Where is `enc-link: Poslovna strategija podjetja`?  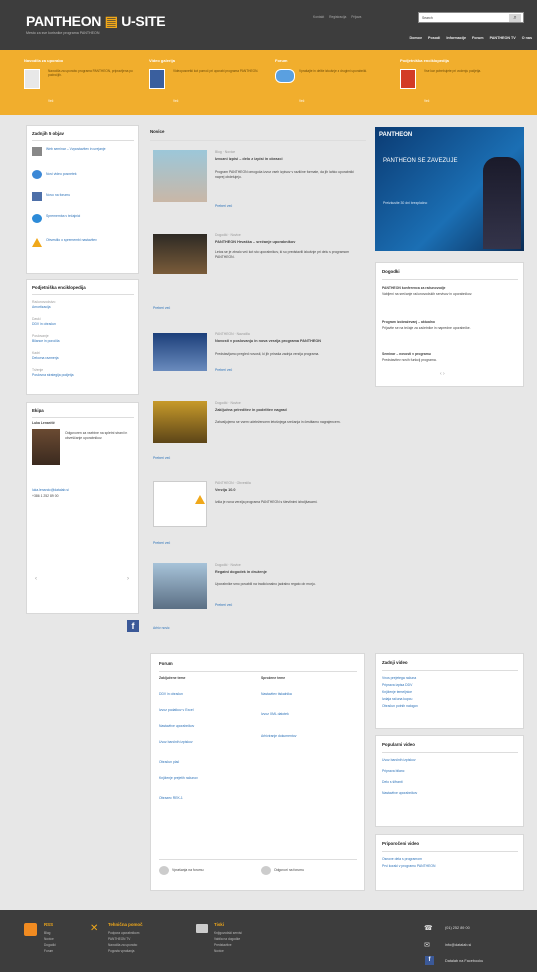 enc-link: Poslovna strategija podjetja is located at coordinates (82, 375).